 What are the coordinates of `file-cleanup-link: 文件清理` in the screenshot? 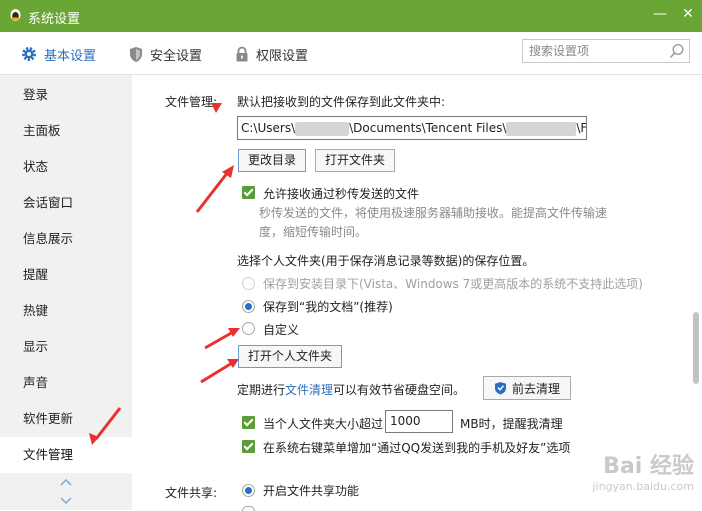 It's located at (309, 390).